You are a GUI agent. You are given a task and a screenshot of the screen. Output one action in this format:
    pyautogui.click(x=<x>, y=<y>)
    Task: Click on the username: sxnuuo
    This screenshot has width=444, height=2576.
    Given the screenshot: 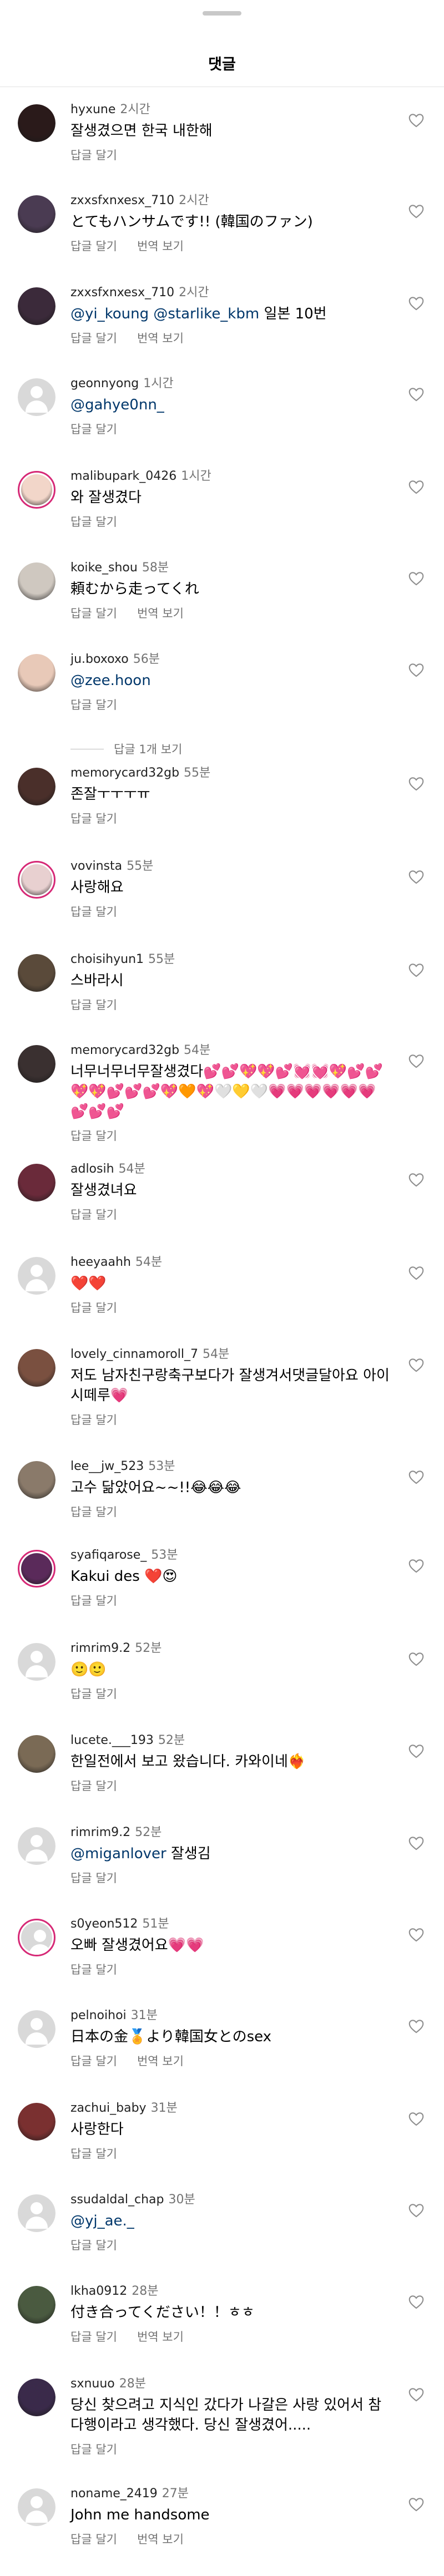 What is the action you would take?
    pyautogui.click(x=92, y=2384)
    